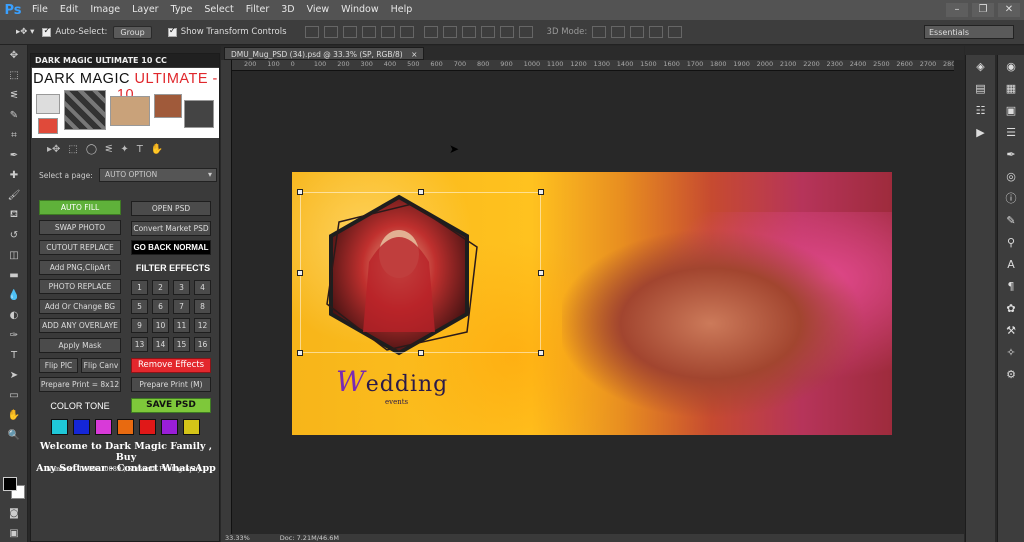 The image size is (1024, 542). I want to click on effect-6-button: 6, so click(160, 306).